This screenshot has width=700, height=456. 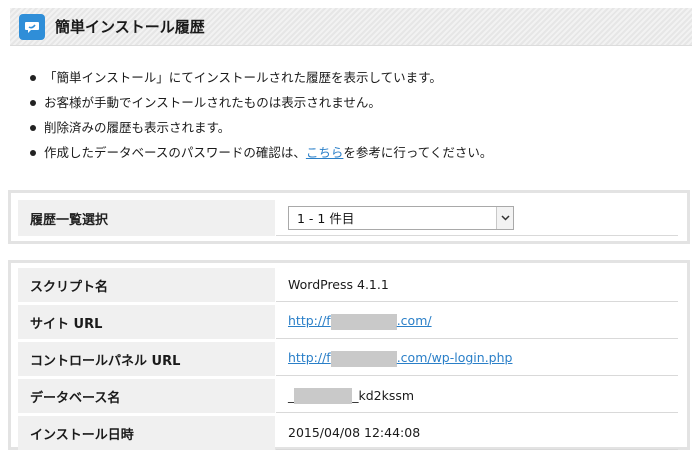 I want to click on site-url-link: http://f .com/, so click(x=360, y=321).